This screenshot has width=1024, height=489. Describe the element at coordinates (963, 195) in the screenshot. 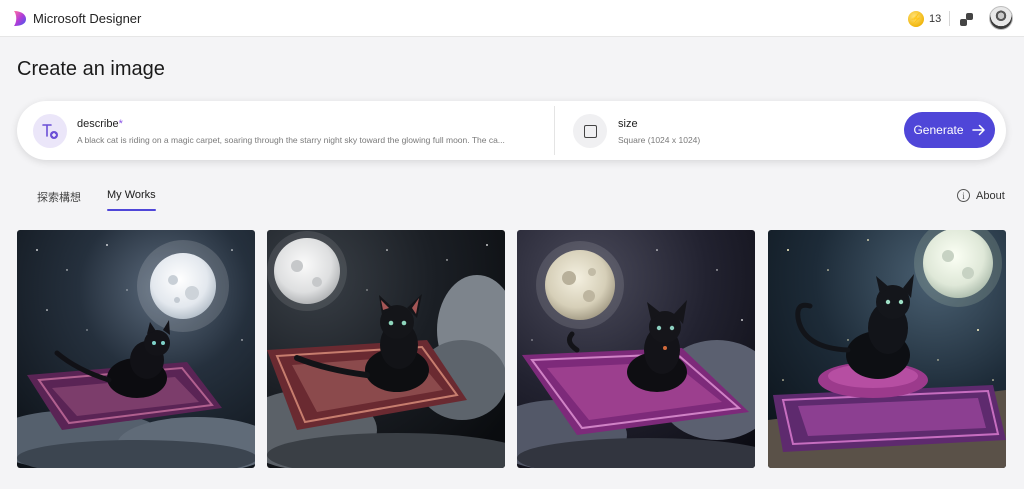

I see `info-icon: i` at that location.